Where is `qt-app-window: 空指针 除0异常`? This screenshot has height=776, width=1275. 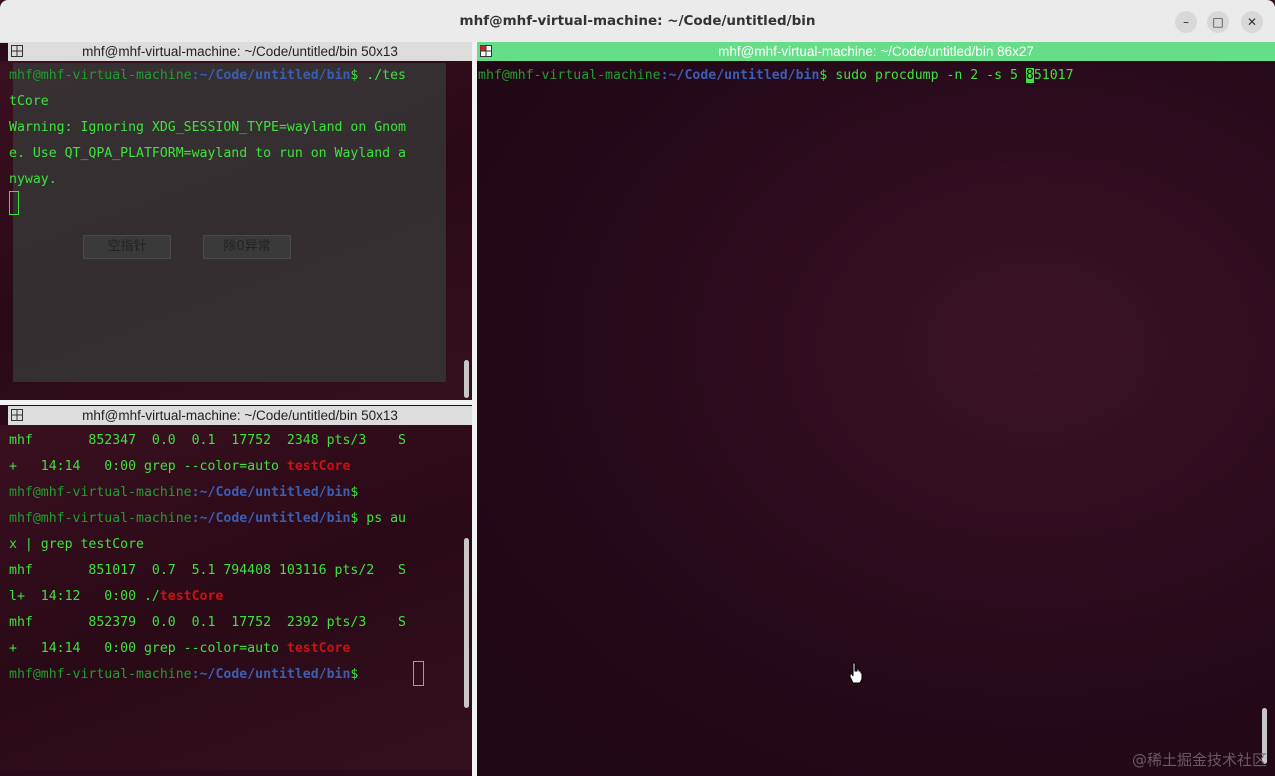
qt-app-window: 空指针 除0异常 is located at coordinates (229, 222).